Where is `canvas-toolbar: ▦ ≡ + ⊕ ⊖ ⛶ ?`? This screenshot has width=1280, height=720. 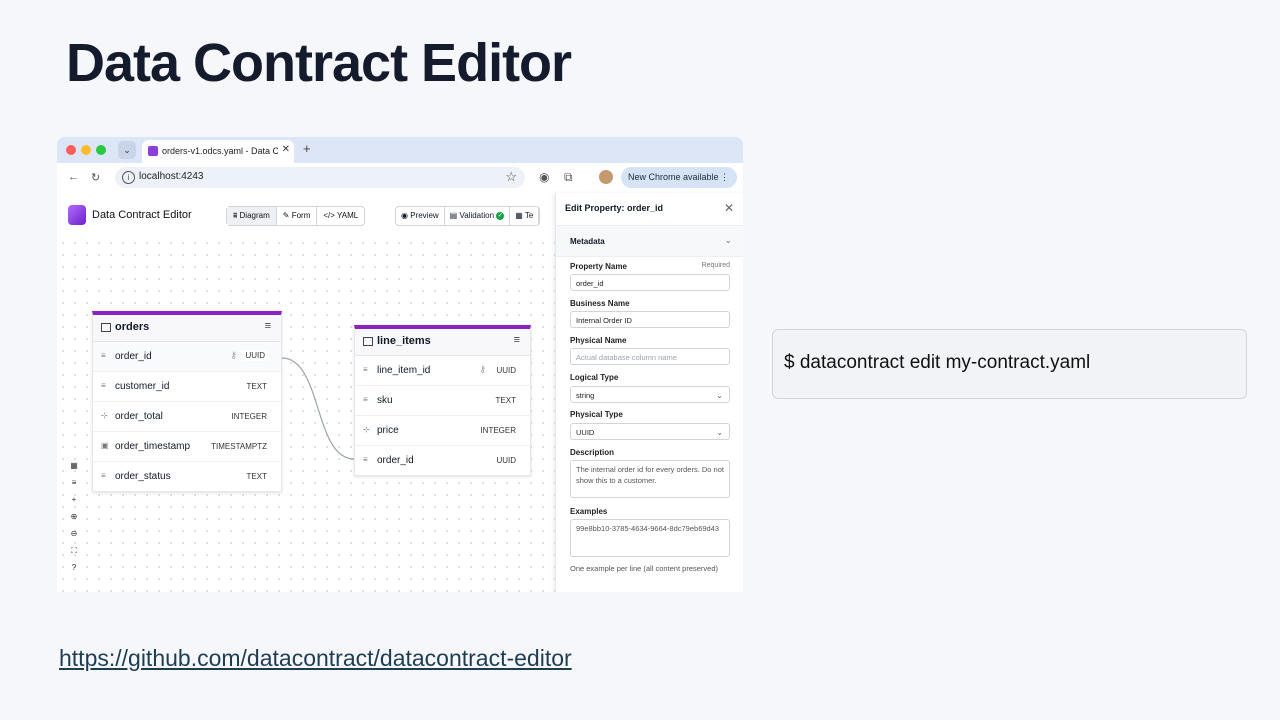 canvas-toolbar: ▦ ≡ + ⊕ ⊖ ⛶ ? is located at coordinates (74, 520).